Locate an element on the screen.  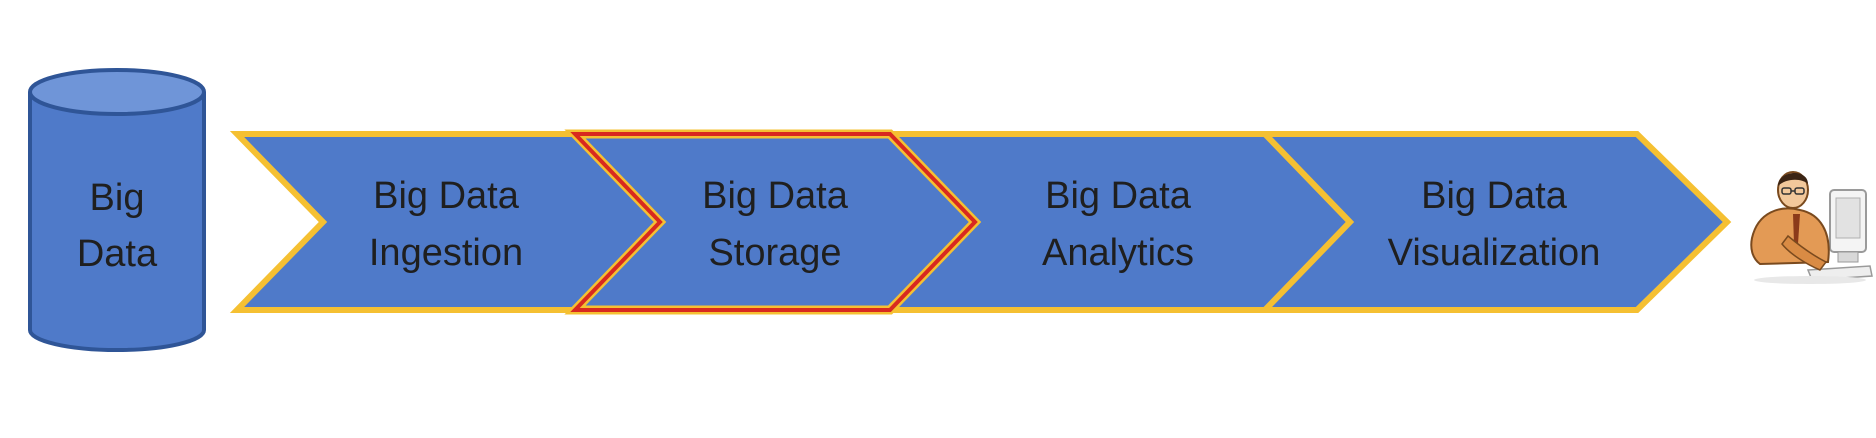
stage-ingestion-line2: Ingestion is located at coordinates (446, 253).